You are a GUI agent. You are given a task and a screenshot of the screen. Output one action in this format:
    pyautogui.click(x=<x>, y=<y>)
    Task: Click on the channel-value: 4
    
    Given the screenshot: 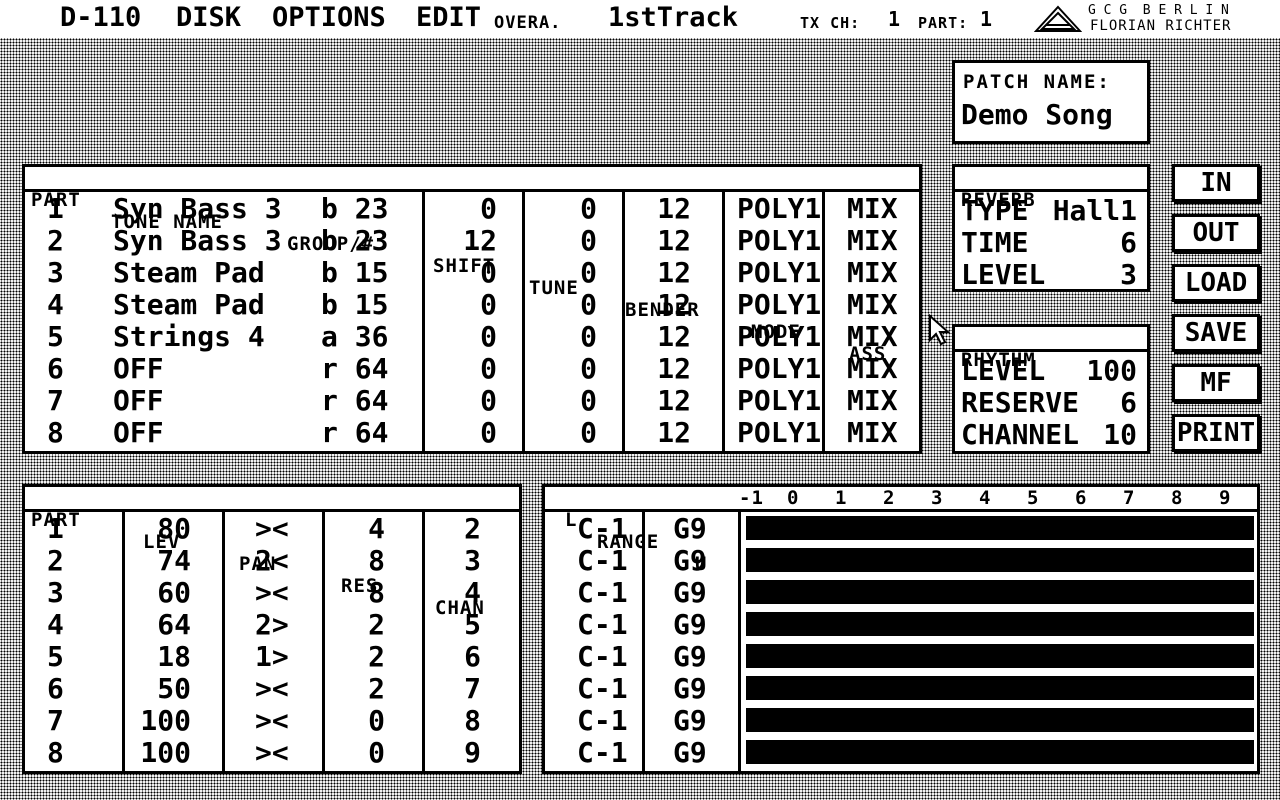 What is the action you would take?
    pyautogui.click(x=472, y=593)
    